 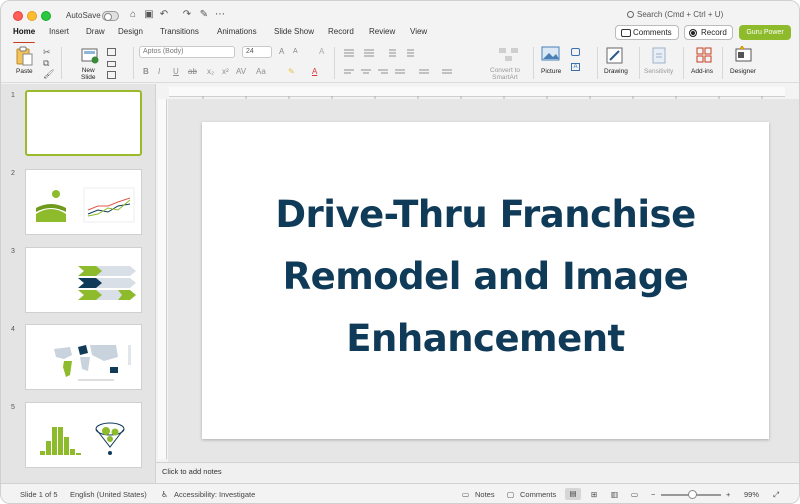 I want to click on addins-icon, so click(x=704, y=55).